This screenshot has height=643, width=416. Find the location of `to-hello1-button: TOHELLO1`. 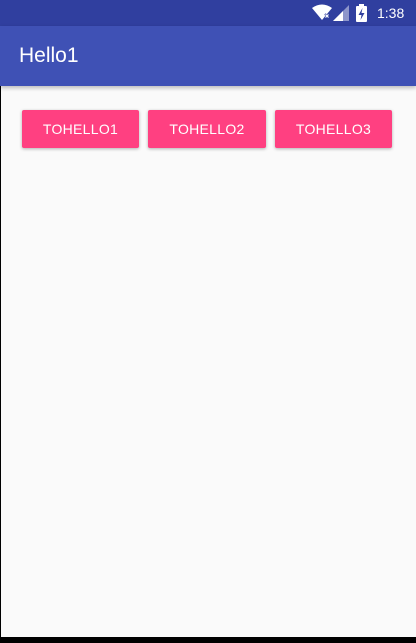

to-hello1-button: TOHELLO1 is located at coordinates (80, 129).